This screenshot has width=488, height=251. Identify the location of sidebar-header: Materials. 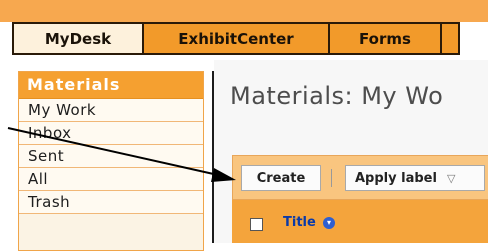
(111, 85).